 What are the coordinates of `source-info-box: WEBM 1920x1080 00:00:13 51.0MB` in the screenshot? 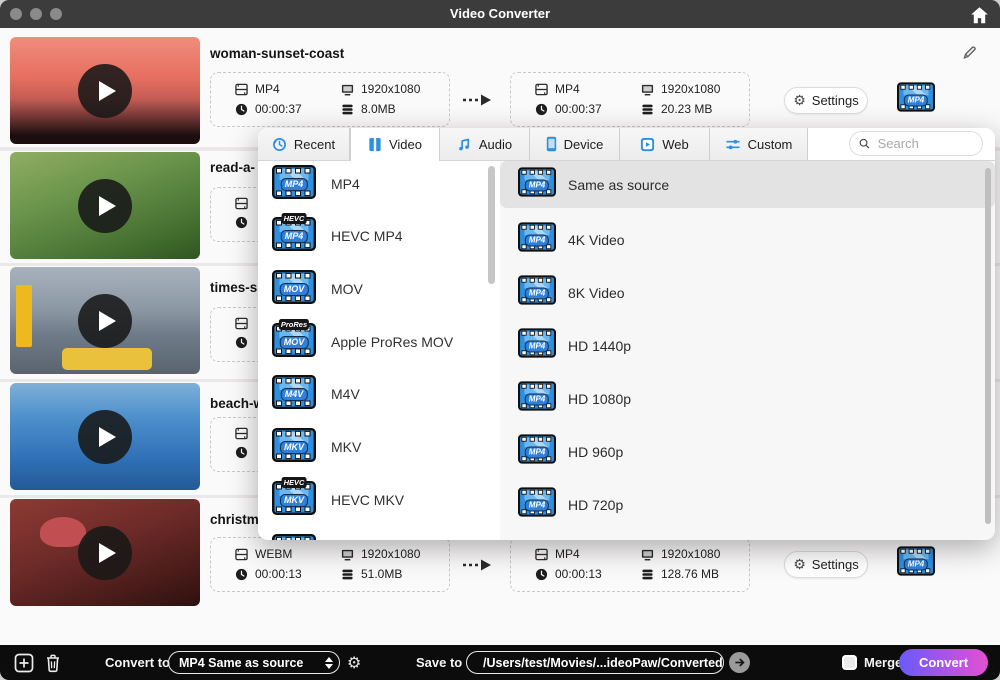 It's located at (330, 564).